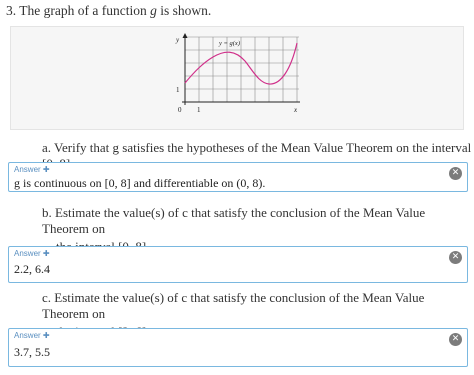 The height and width of the screenshot is (375, 474). What do you see at coordinates (32, 169) in the screenshot?
I see `answer-label-a: Answer ✚` at bounding box center [32, 169].